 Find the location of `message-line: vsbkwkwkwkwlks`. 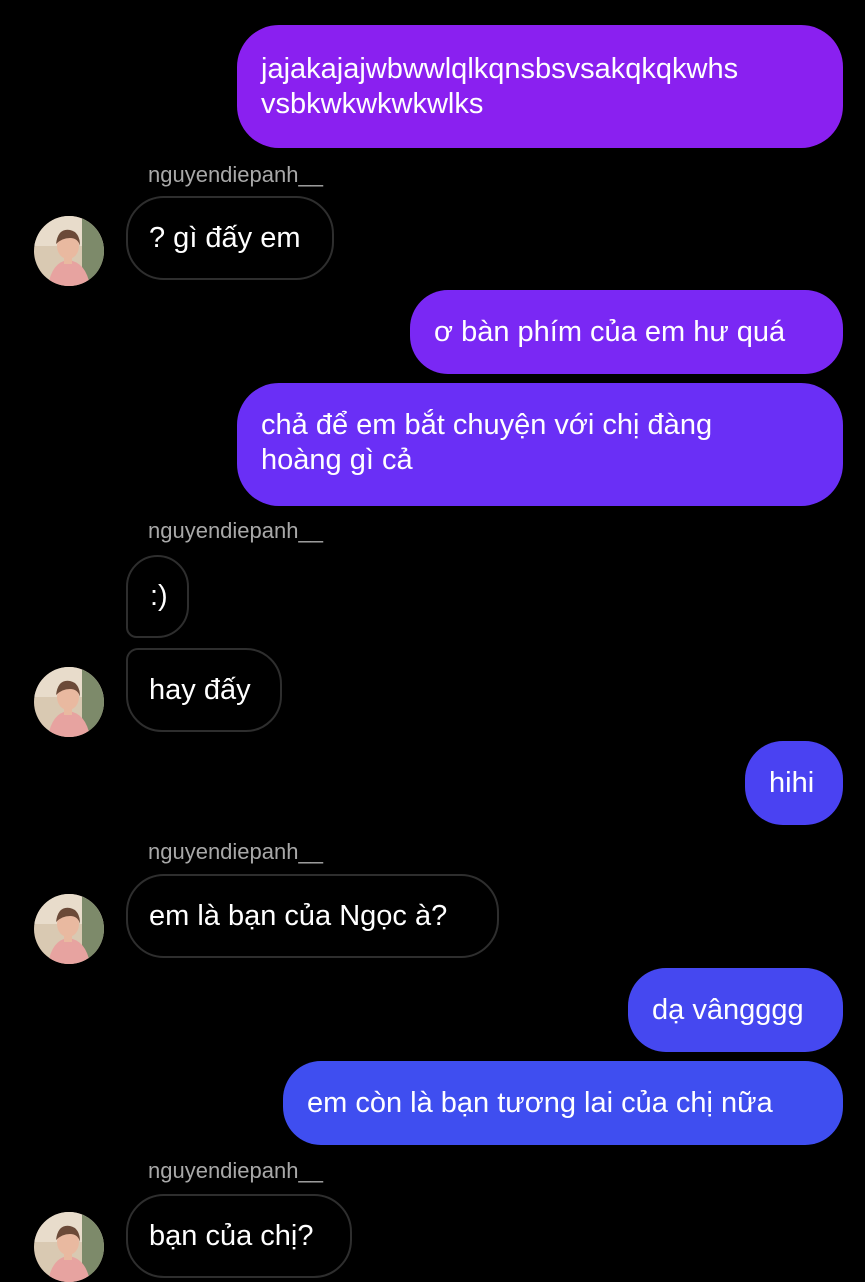

message-line: vsbkwkwkwkwlks is located at coordinates (372, 104).